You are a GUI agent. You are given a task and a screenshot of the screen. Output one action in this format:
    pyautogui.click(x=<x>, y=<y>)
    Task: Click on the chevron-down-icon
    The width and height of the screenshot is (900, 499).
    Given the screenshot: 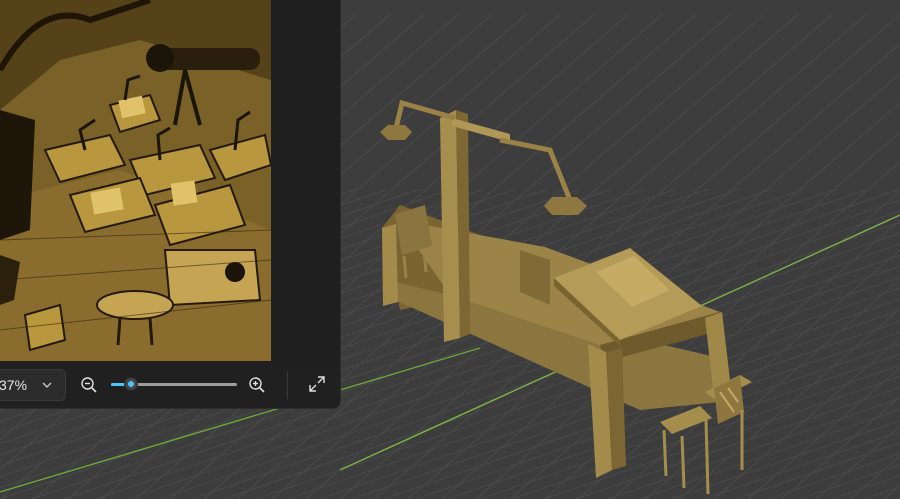 What is the action you would take?
    pyautogui.click(x=47, y=385)
    